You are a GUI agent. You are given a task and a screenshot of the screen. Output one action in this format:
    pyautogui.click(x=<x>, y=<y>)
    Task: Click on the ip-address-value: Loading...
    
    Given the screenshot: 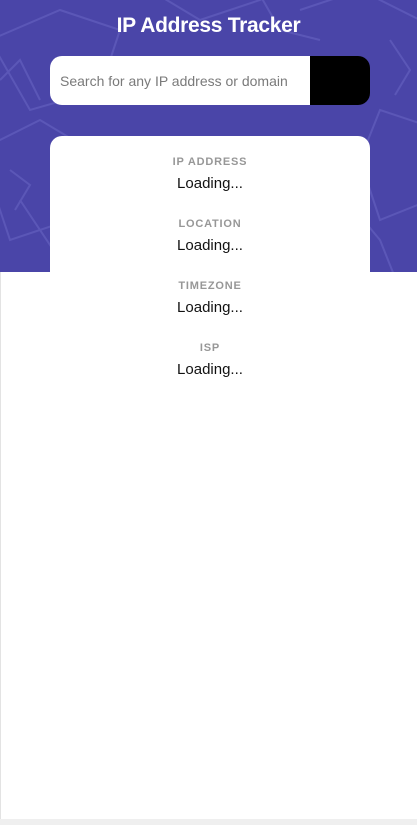 What is the action you would take?
    pyautogui.click(x=210, y=183)
    